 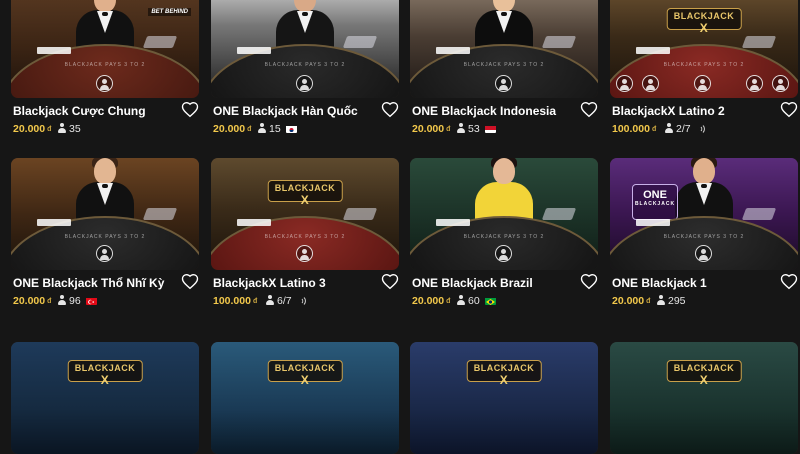 I want to click on blackjackx-logo: BLACKJACK X, so click(x=704, y=373).